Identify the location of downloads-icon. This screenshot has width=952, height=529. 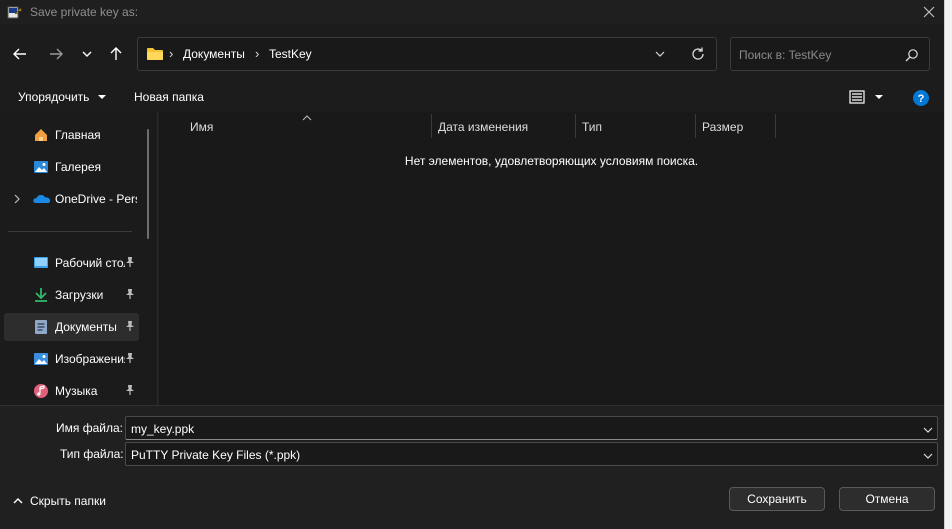
(41, 295).